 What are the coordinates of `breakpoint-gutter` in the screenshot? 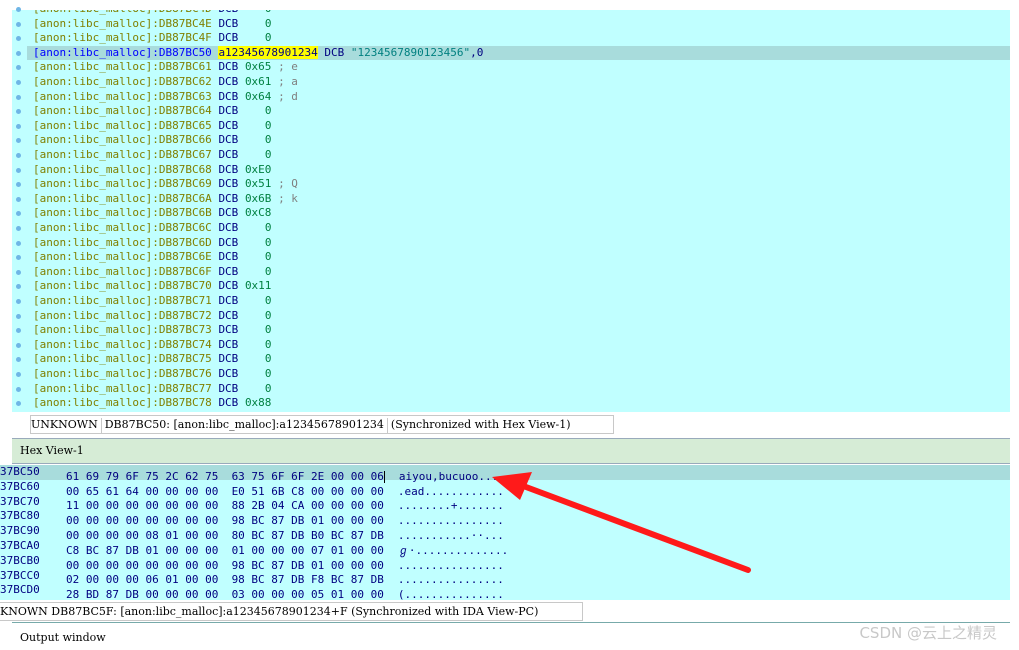 It's located at (19, 209).